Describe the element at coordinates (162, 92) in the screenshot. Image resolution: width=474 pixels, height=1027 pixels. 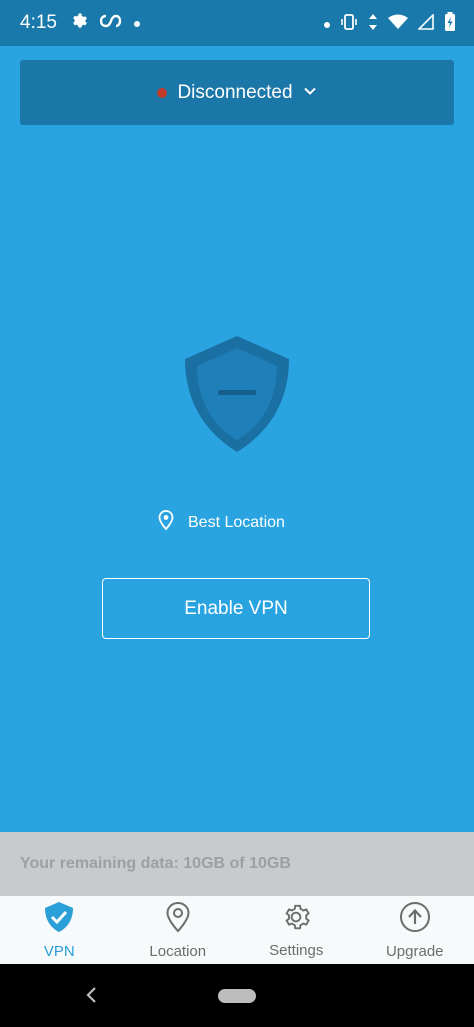
I see `status-indicator-dot` at that location.